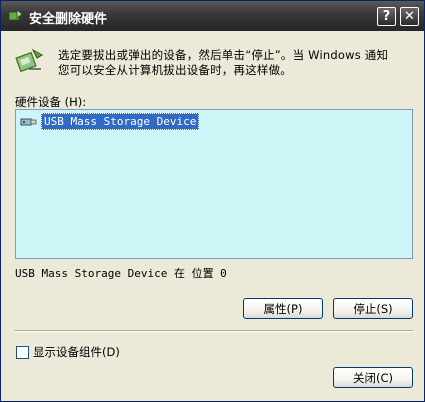 The image size is (425, 402). I want to click on usb-icon, so click(28, 121).